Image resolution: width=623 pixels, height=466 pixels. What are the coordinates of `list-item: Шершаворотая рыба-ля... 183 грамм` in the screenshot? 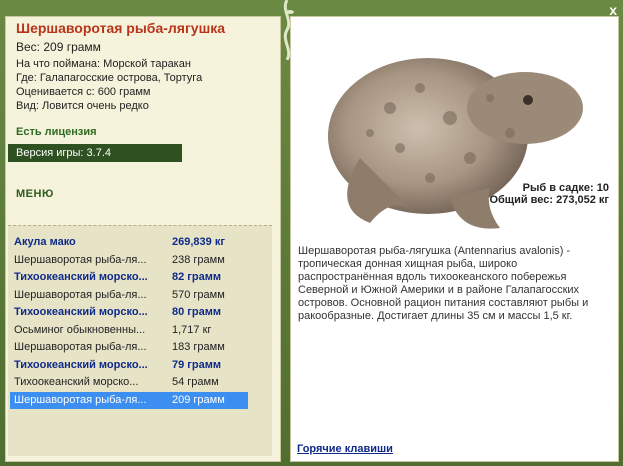 It's located at (129, 347).